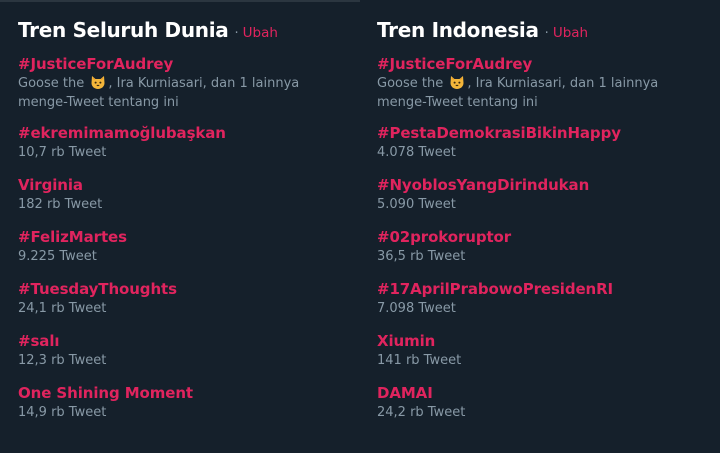  I want to click on trend-item: #ekremimamoğlubaşkan 10,7 rb Tweet, so click(180, 143).